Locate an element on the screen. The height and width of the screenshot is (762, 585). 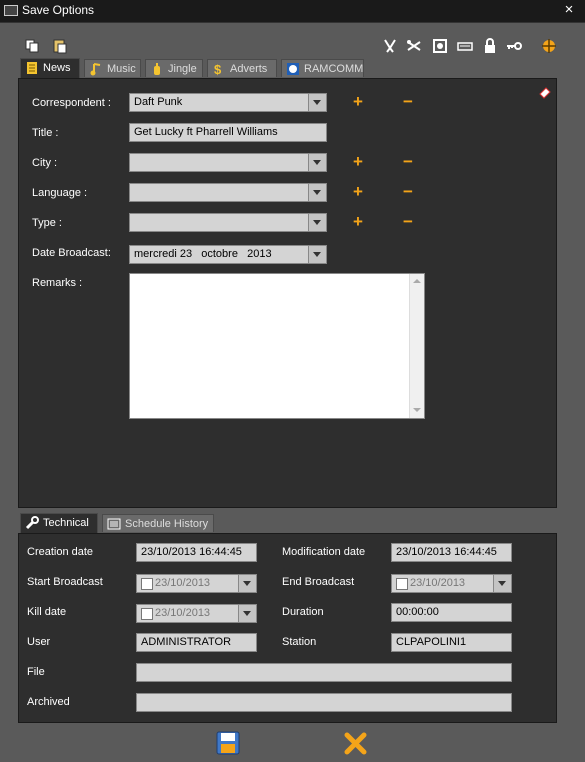
tab-schedule-history-label: Schedule History is located at coordinates (167, 524).